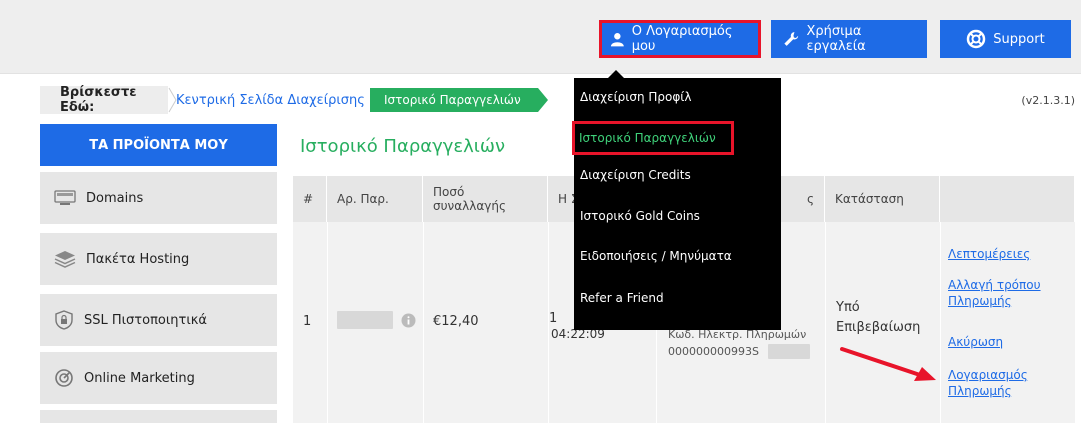 This screenshot has height=423, width=1081. What do you see at coordinates (139, 378) in the screenshot?
I see `sidebar-item-label: Online Marketing` at bounding box center [139, 378].